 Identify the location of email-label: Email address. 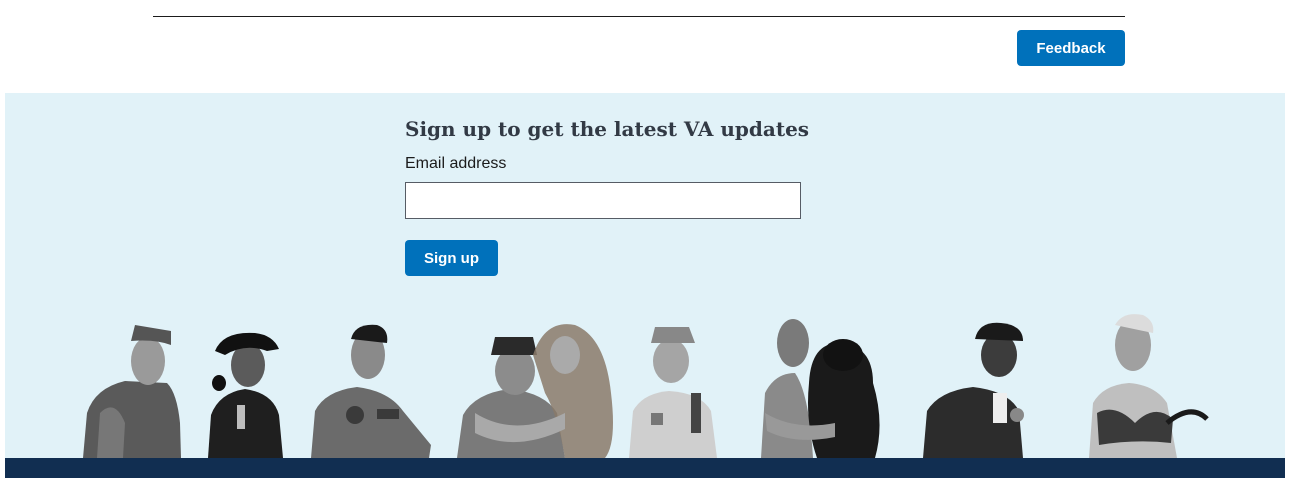
(456, 163).